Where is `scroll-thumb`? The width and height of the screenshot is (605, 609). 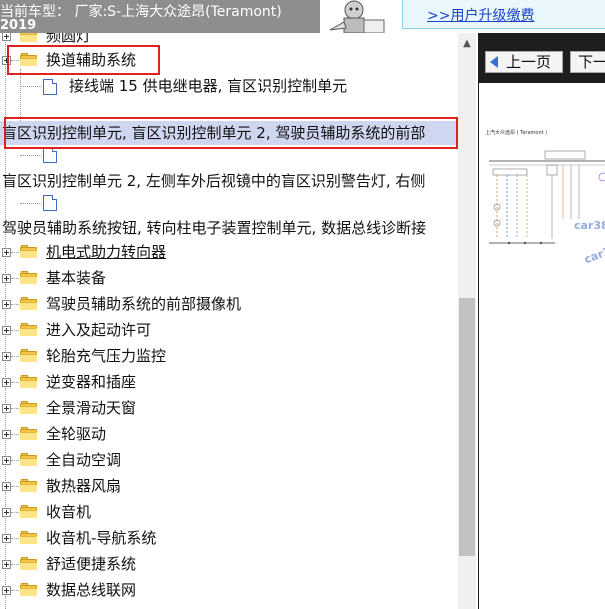 scroll-thumb is located at coordinates (467, 427).